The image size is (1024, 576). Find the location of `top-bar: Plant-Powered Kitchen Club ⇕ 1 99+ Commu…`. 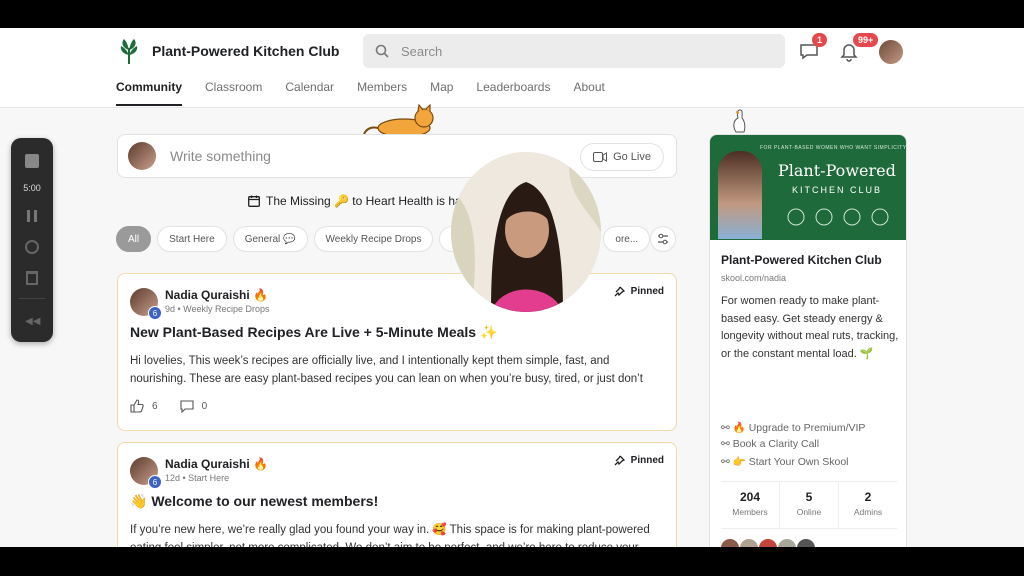

top-bar: Plant-Powered Kitchen Club ⇕ 1 99+ Commu… is located at coordinates (512, 68).